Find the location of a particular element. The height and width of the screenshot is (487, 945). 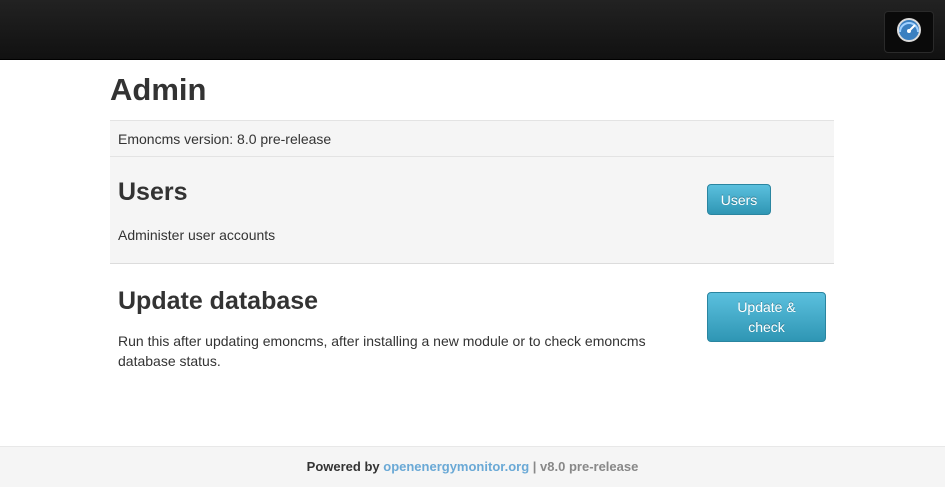

version-text: Emoncms version: 8.0 pre-release is located at coordinates (225, 139).